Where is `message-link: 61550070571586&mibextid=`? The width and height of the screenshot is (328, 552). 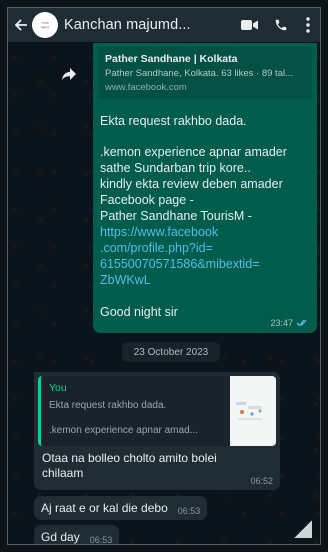 message-link: 61550070571586&mibextid= is located at coordinates (205, 264).